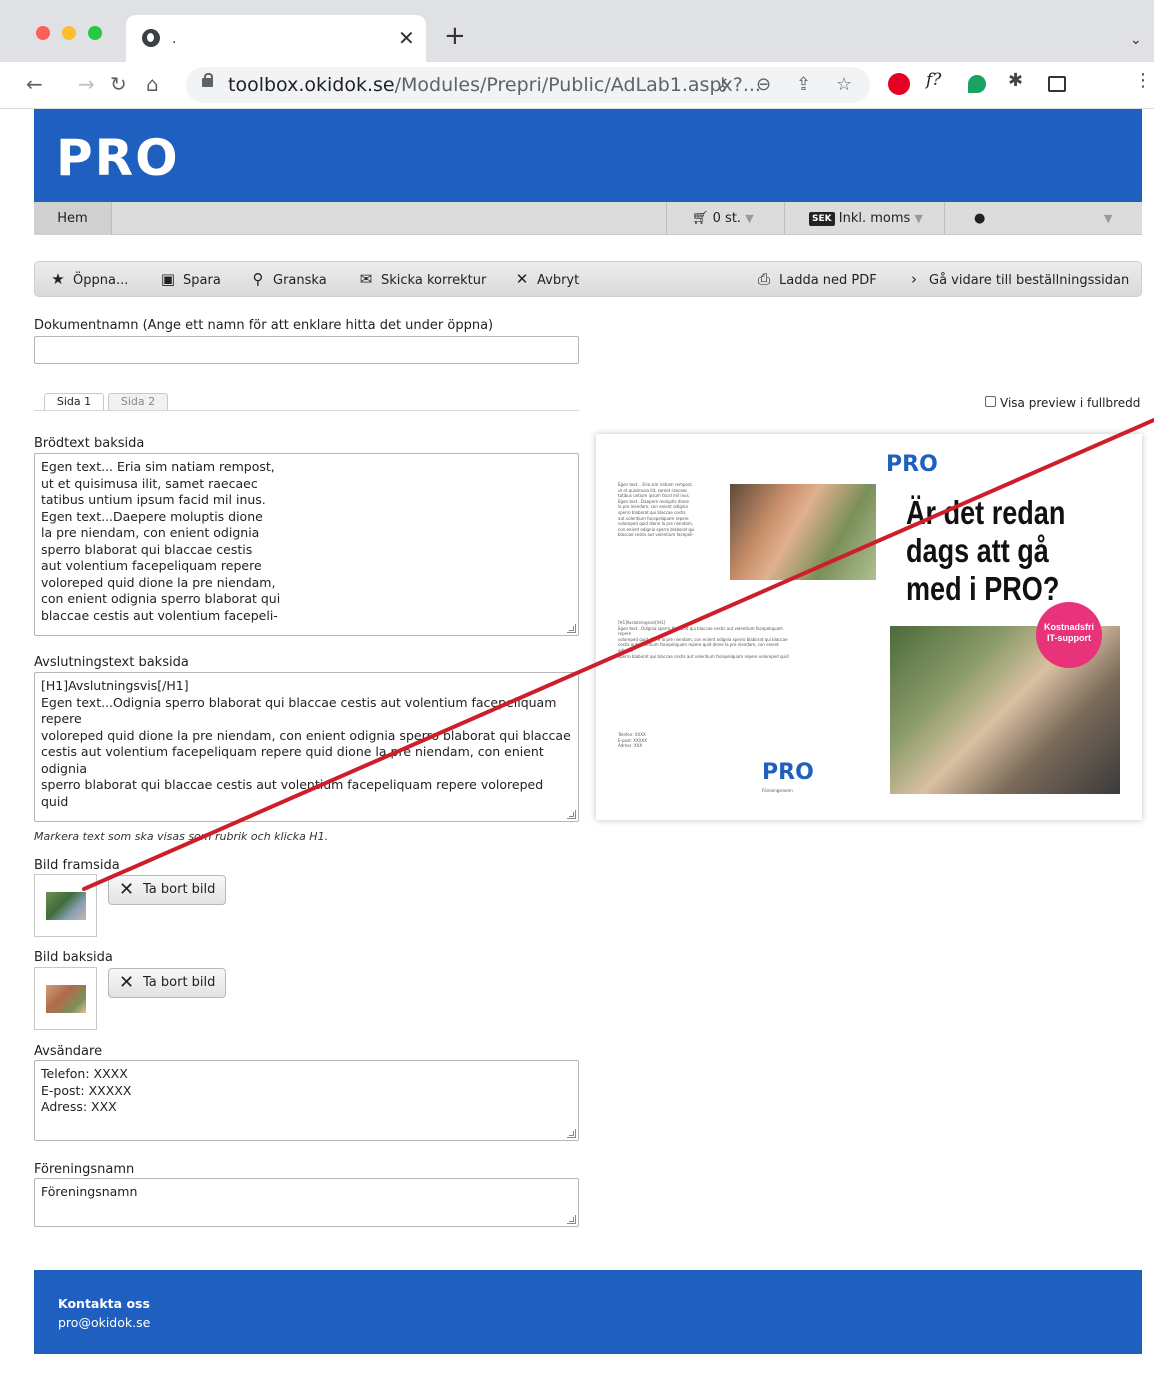  What do you see at coordinates (803, 532) in the screenshot?
I see `preview-back-photo` at bounding box center [803, 532].